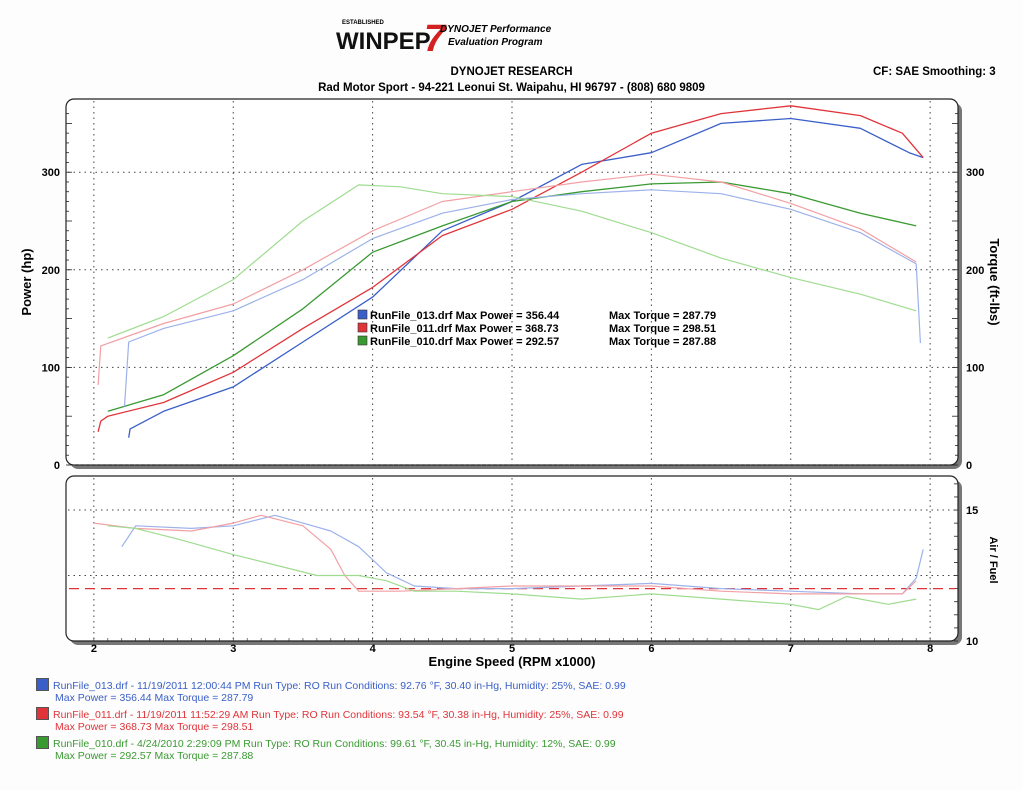  Describe the element at coordinates (42, 713) in the screenshot. I see `run-011-swatch` at that location.